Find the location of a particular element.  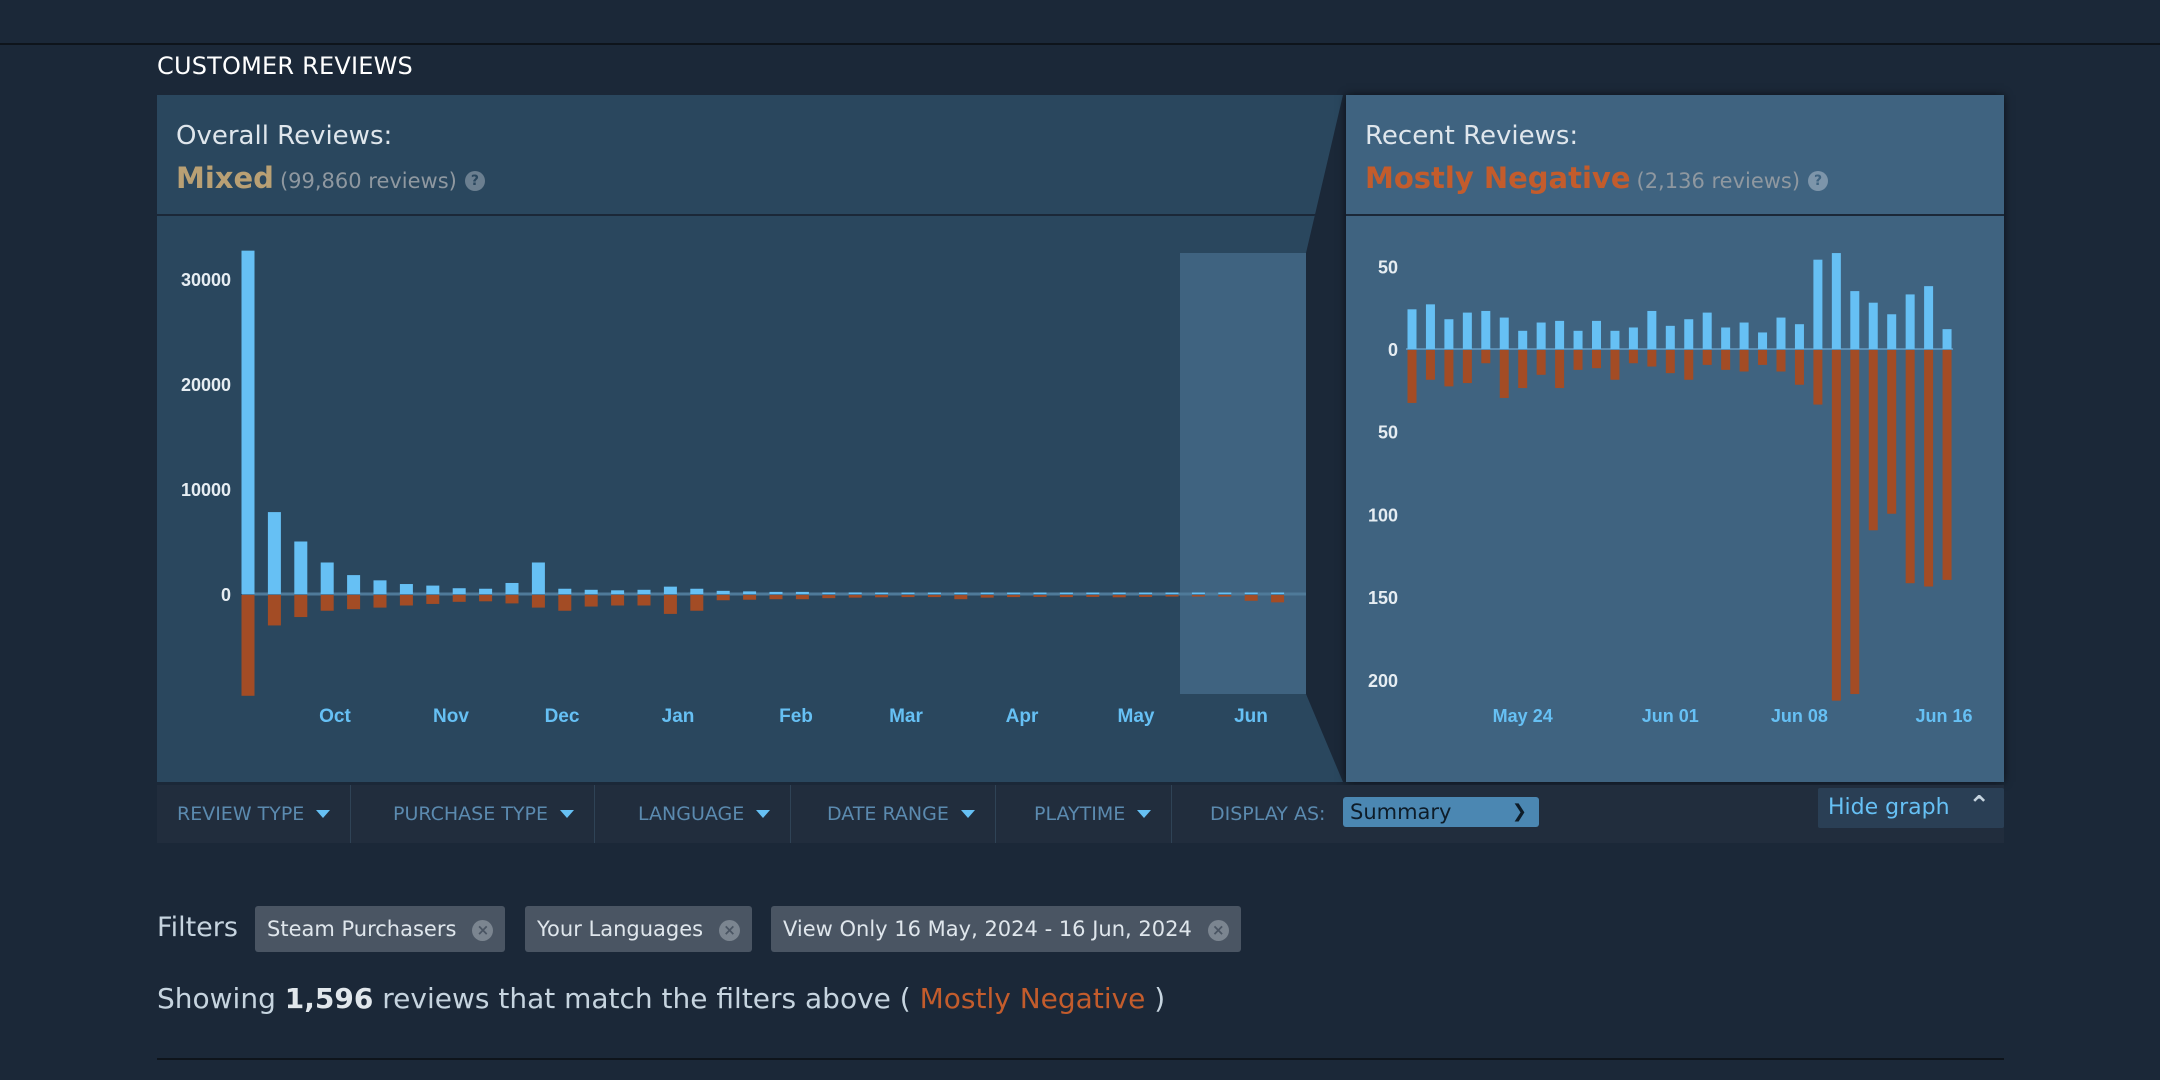

display-as-select: Summary ❯ is located at coordinates (1441, 812).